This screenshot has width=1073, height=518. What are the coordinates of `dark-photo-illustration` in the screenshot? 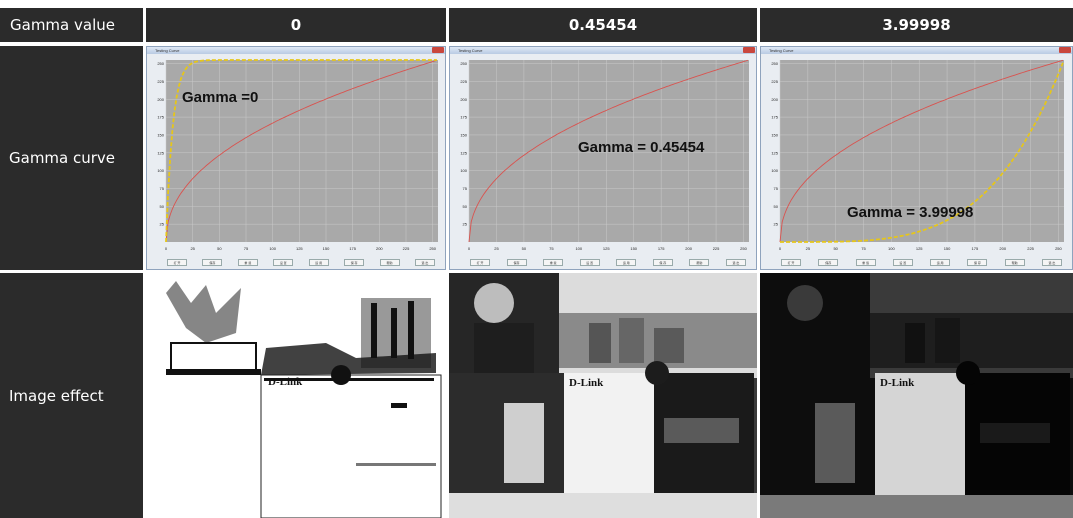 It's located at (916, 395).